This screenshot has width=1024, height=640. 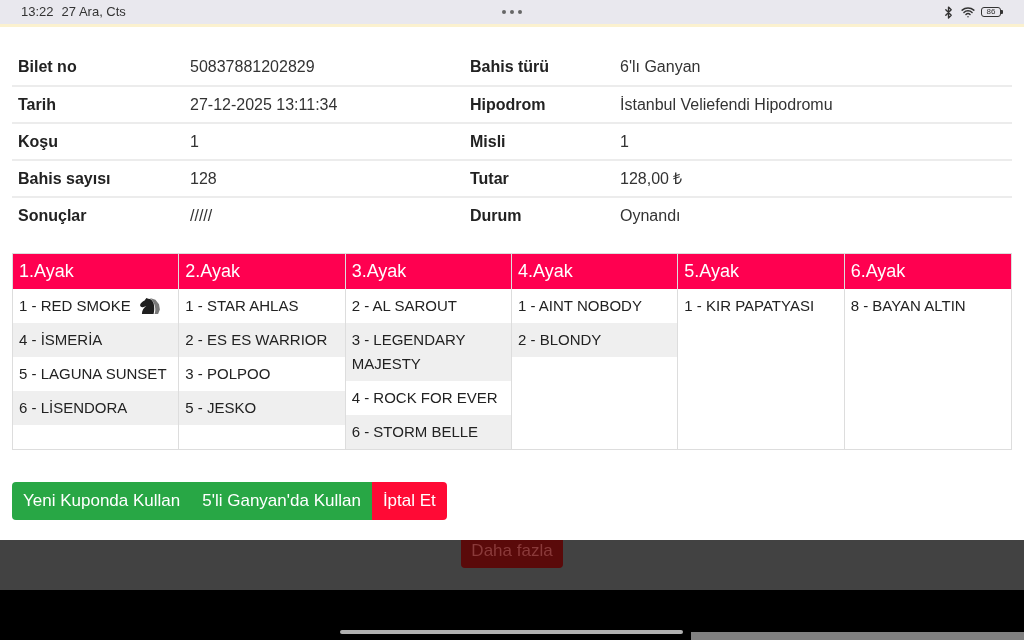 What do you see at coordinates (228, 374) in the screenshot?
I see `horse-name: 3 - POLPOO` at bounding box center [228, 374].